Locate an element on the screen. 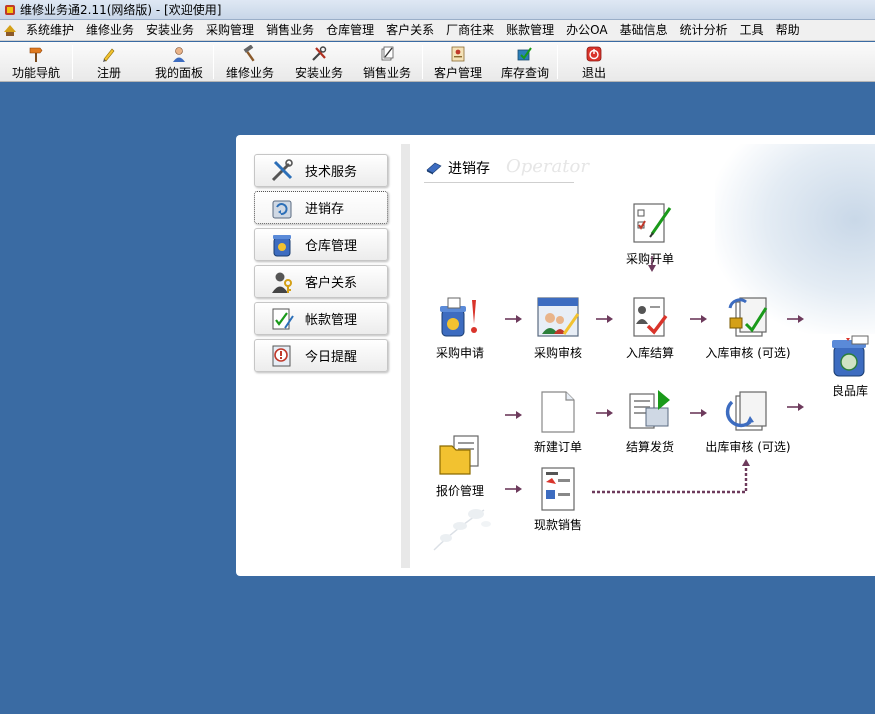 The image size is (875, 714). toolbar: 功能导航 注册 我的面板 维修业务 安装业务 销售业务 客户管理 库存查询 退出 is located at coordinates (437, 62).